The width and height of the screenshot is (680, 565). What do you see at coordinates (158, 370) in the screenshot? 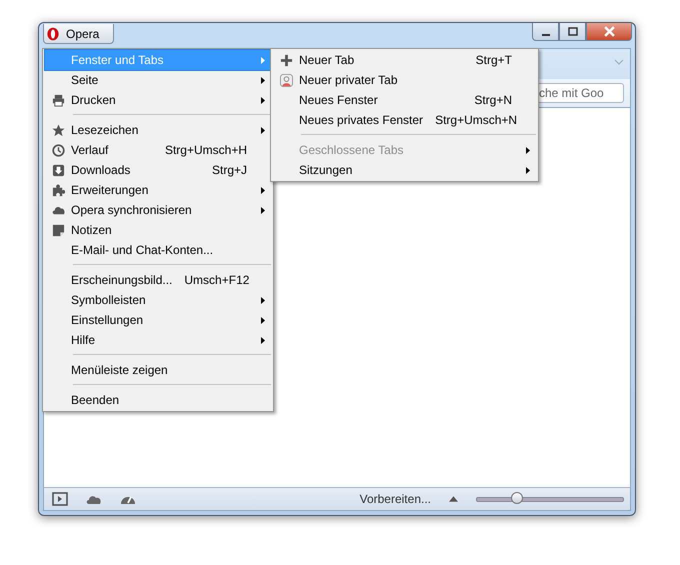
I see `menu-item: Menüleiste zeigen` at bounding box center [158, 370].